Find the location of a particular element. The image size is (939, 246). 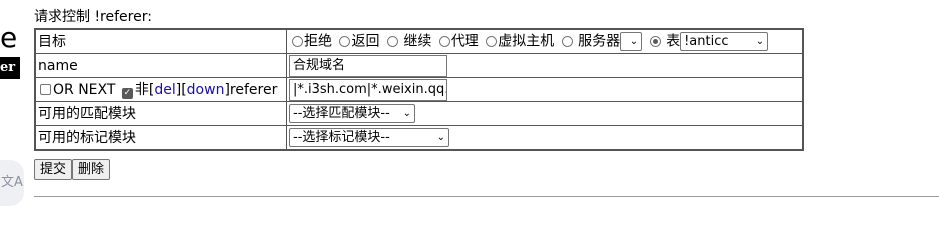

table-select: !anticc ⌄ is located at coordinates (724, 41).